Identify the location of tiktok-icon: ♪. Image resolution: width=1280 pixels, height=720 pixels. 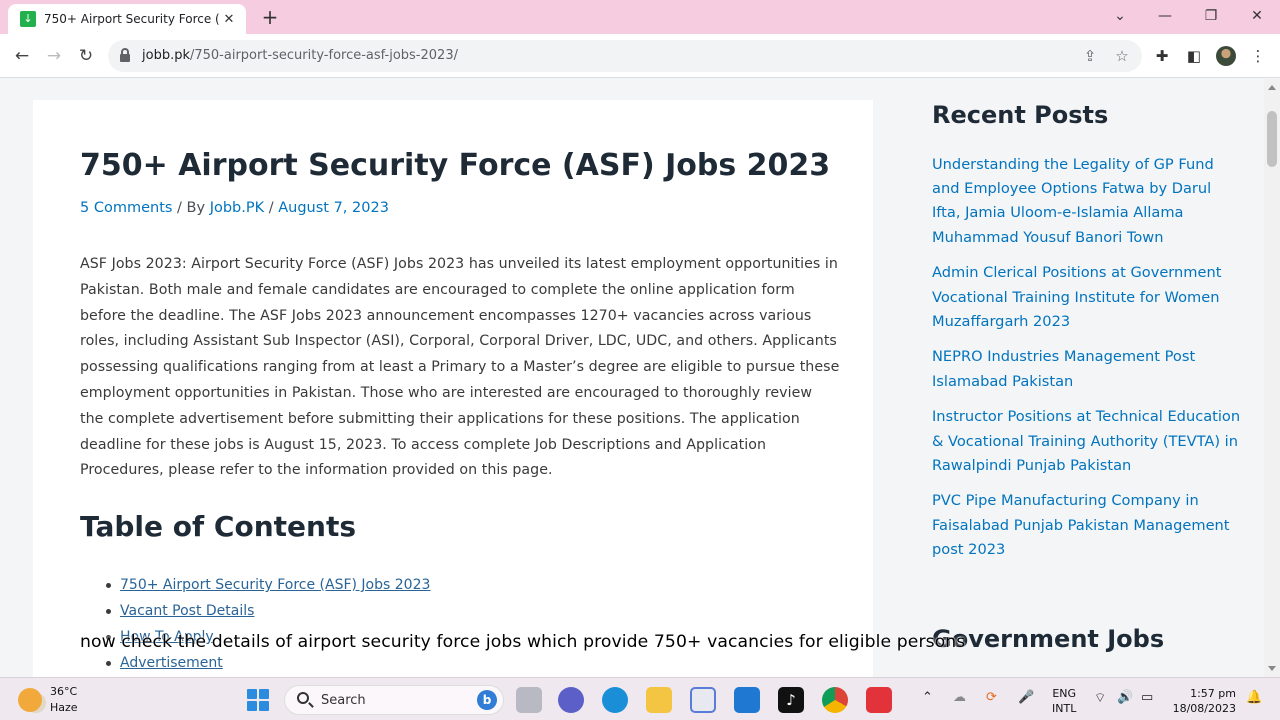
(791, 700).